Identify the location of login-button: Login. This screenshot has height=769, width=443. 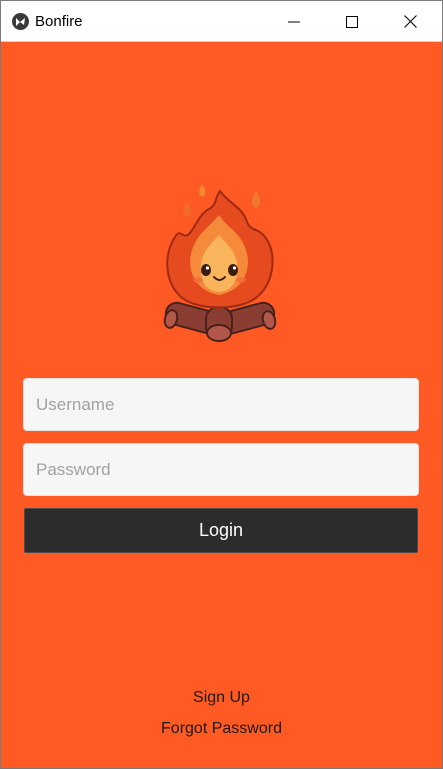
(221, 530).